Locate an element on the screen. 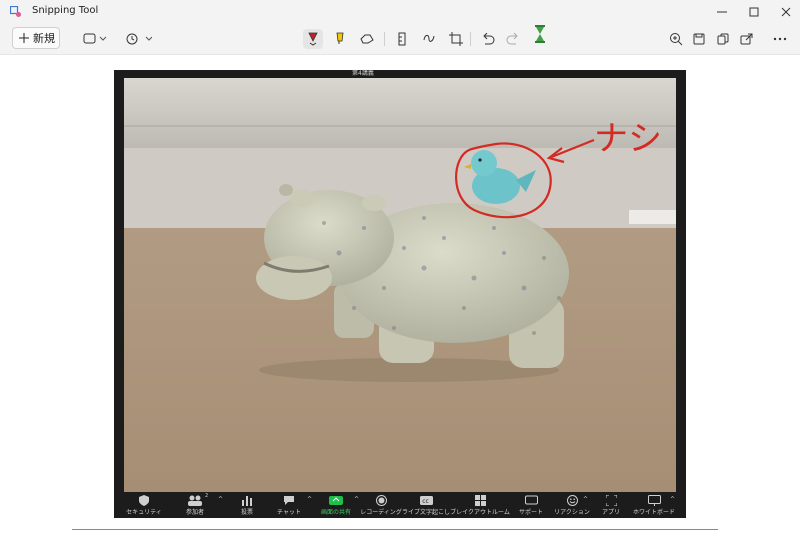  apps-button: アプリ is located at coordinates (611, 506).